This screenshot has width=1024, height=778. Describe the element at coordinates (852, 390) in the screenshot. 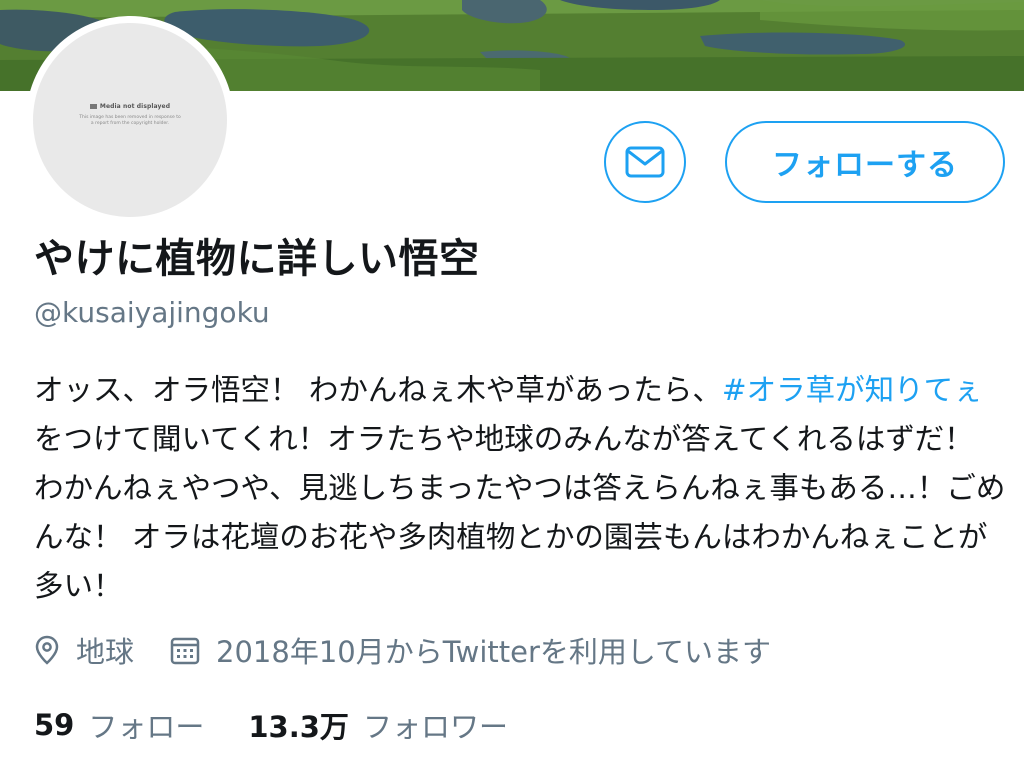

I see `bio-hashtag-link: #オラ草が知りてぇ` at that location.